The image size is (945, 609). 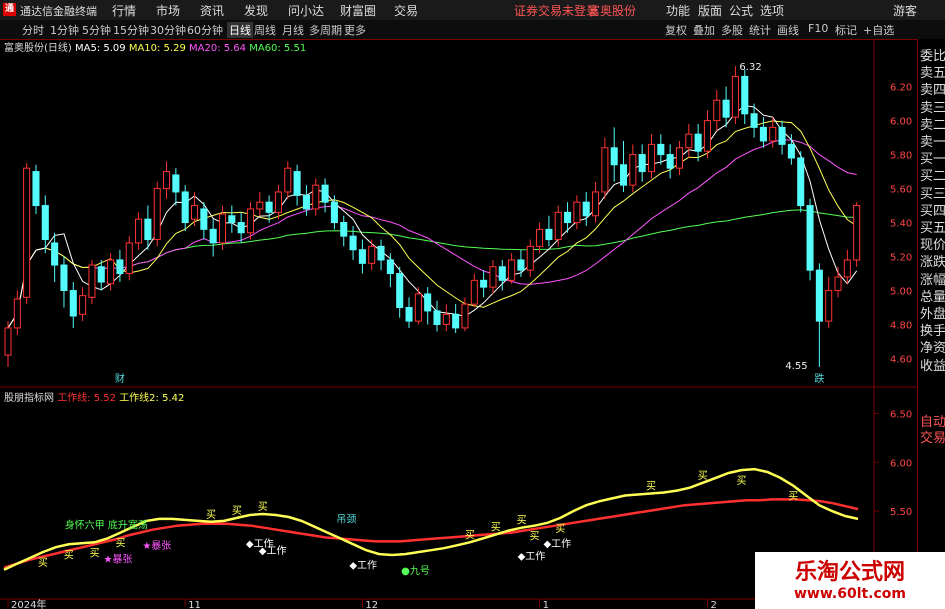 What do you see at coordinates (901, 258) in the screenshot?
I see `price-tick-label: 5.20` at bounding box center [901, 258].